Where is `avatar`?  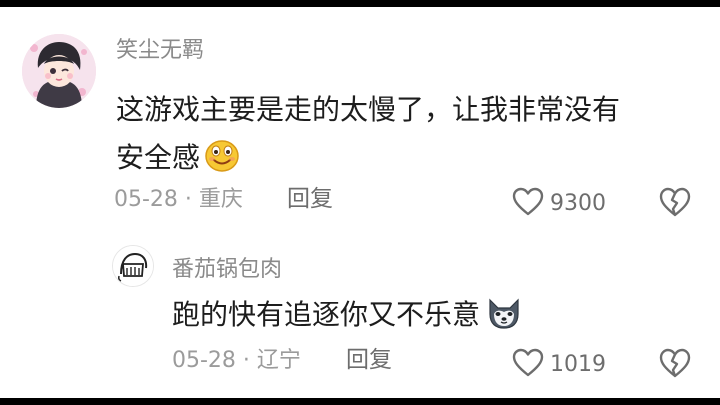
avatar is located at coordinates (59, 71).